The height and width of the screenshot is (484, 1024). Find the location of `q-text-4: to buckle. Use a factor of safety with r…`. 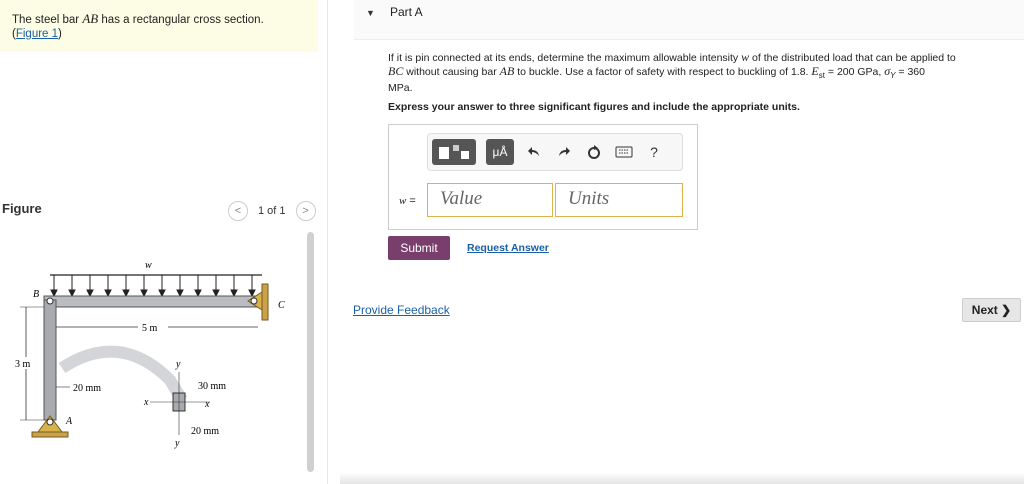

q-text-4: to buckle. Use a factor of safety with r… is located at coordinates (663, 72).